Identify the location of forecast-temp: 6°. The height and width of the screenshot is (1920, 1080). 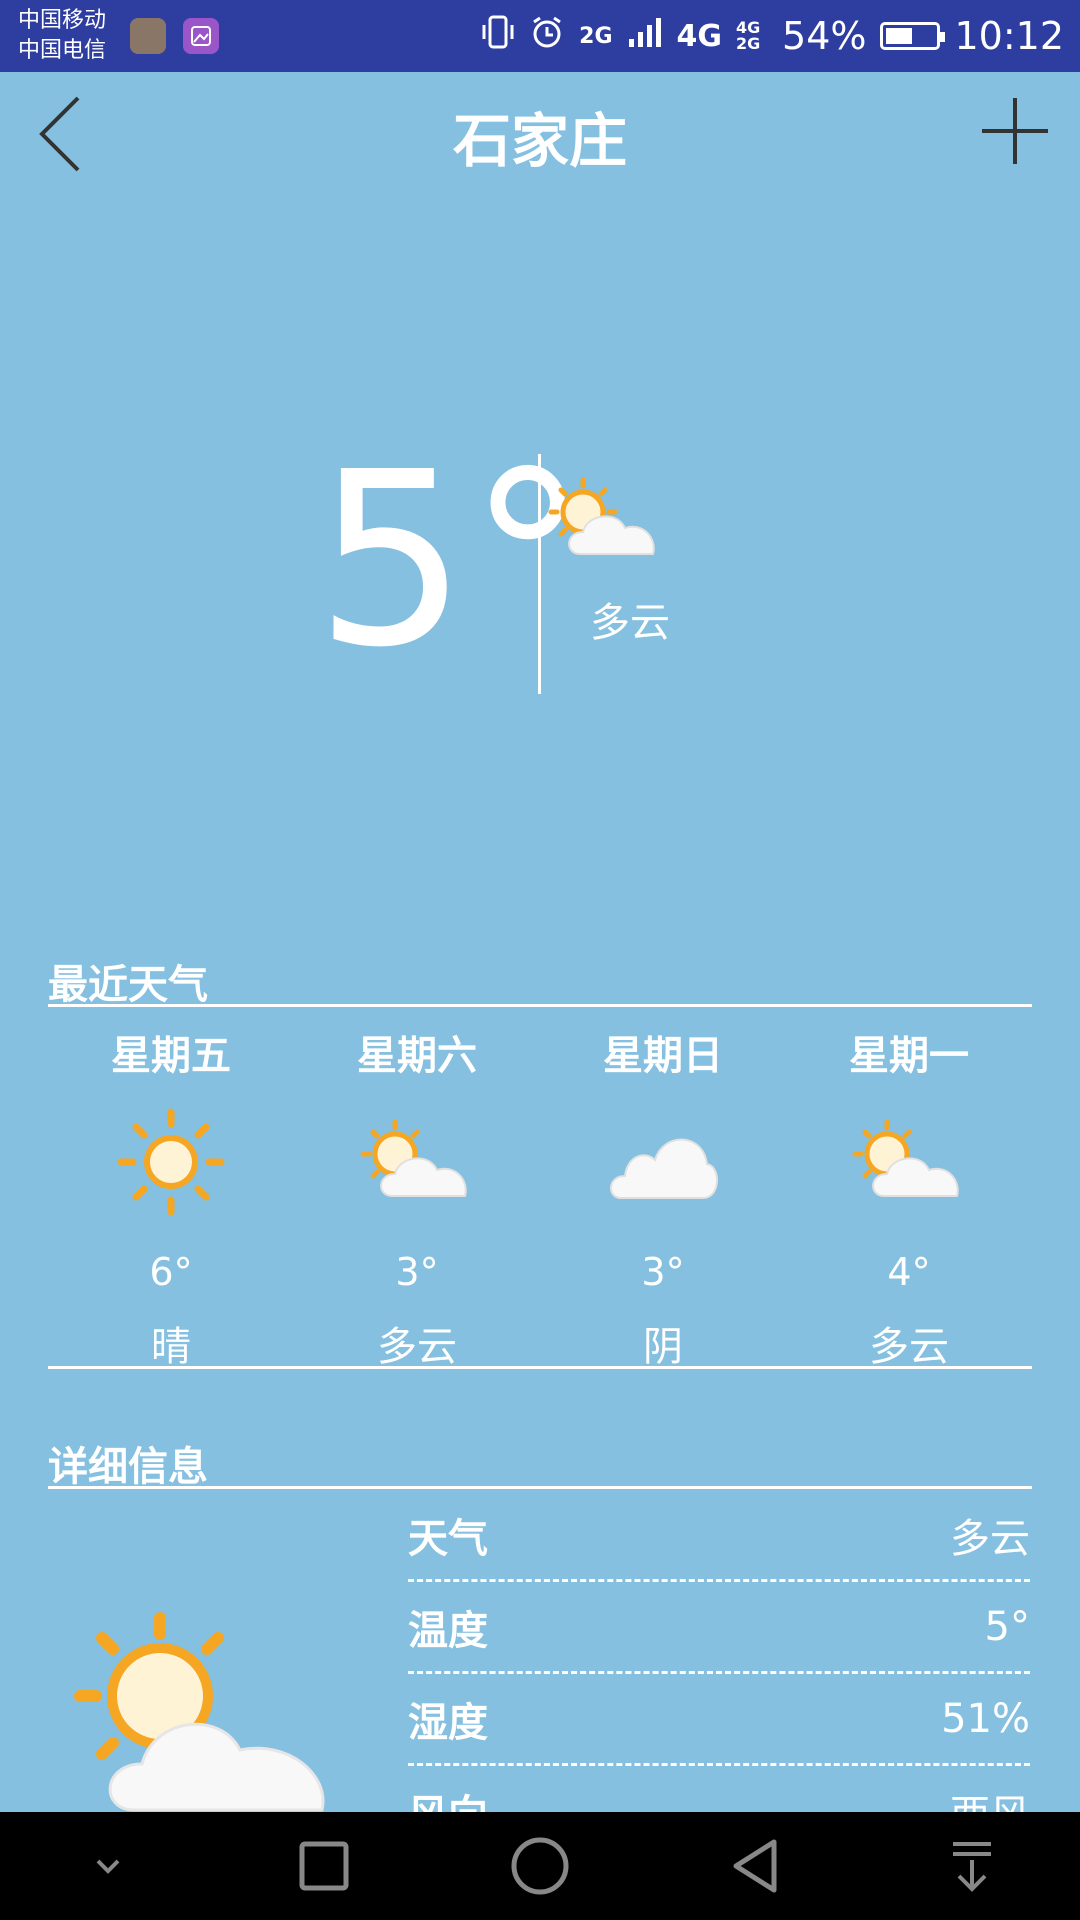
(171, 1272).